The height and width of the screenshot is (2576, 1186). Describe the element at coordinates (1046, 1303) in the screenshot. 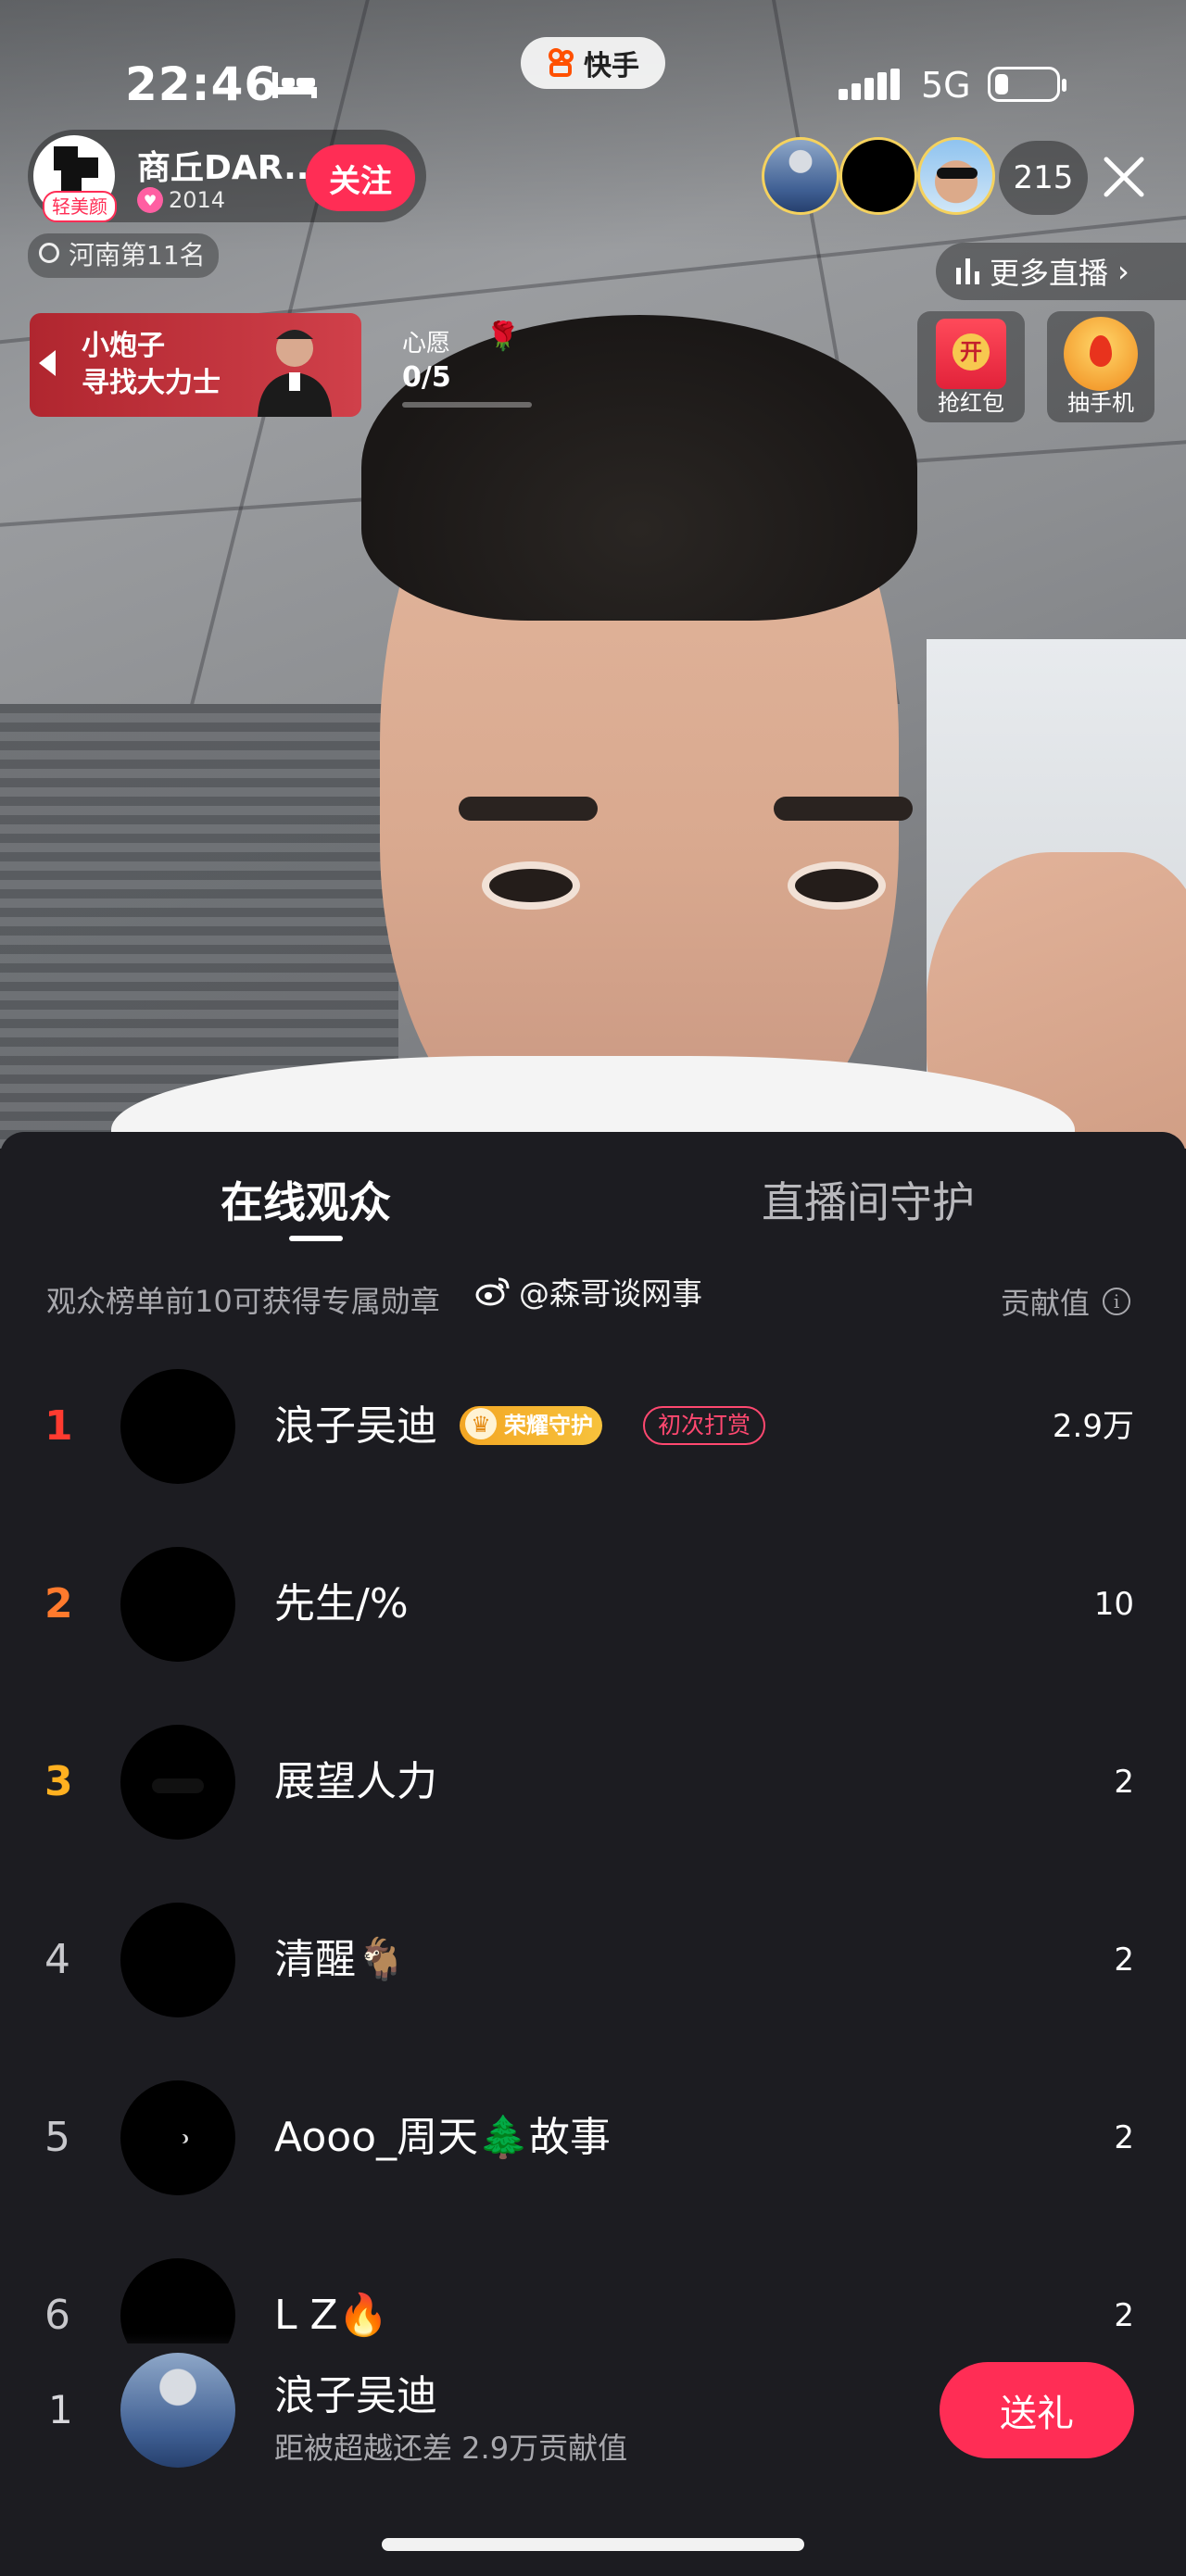

I see `contribution-label: 贡献值` at that location.